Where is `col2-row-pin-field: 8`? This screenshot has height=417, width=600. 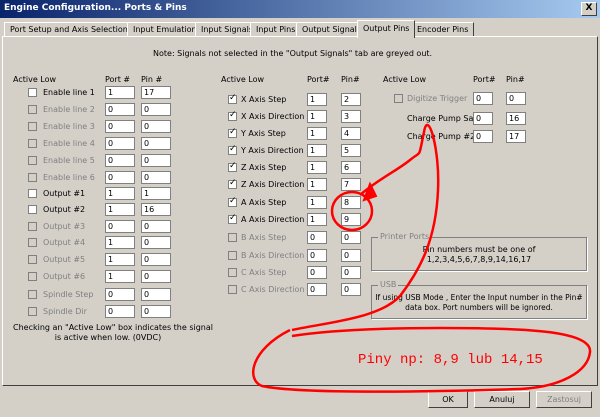 col2-row-pin-field: 8 is located at coordinates (351, 202).